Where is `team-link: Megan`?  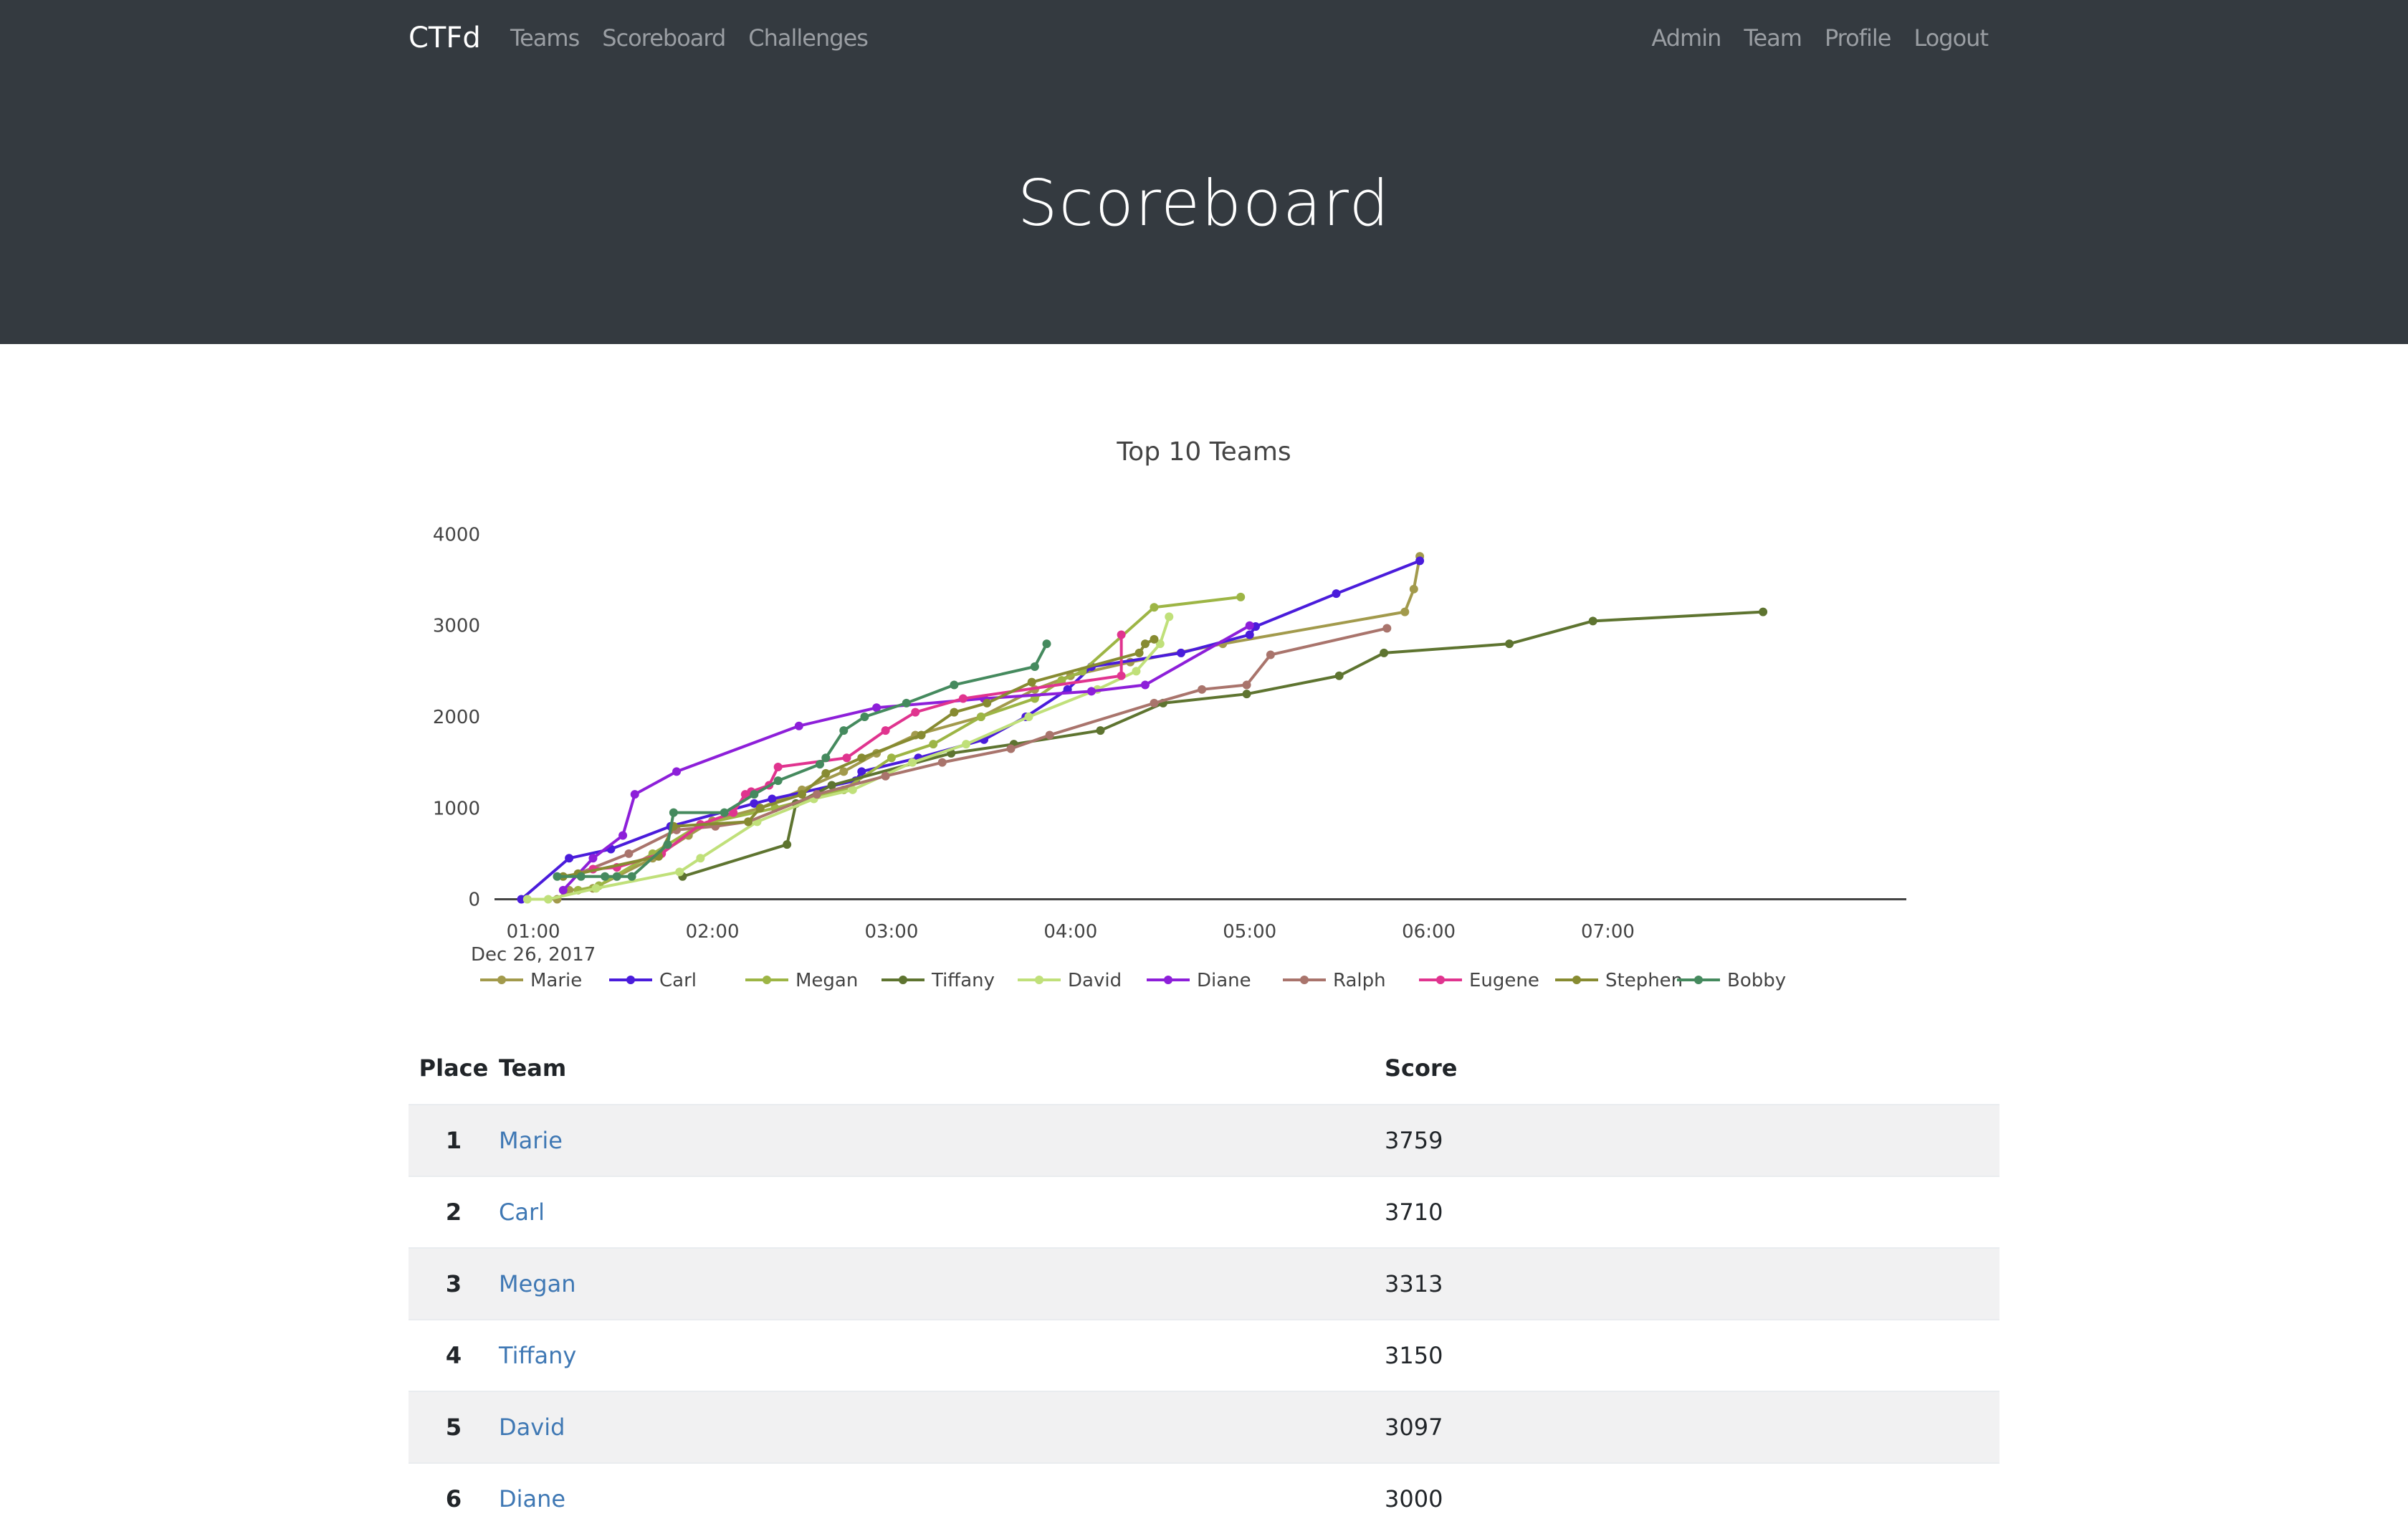 team-link: Megan is located at coordinates (537, 1283).